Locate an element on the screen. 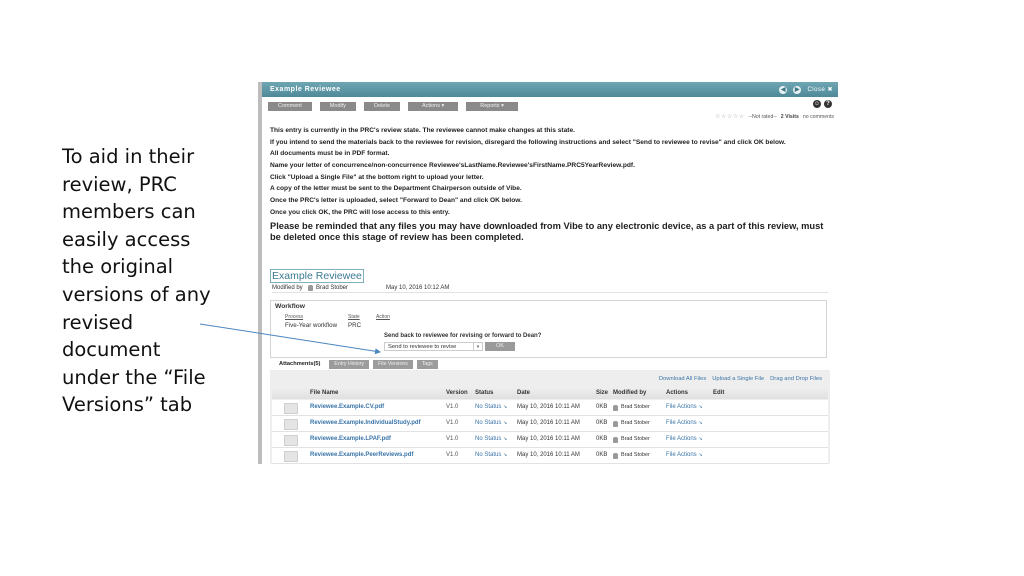 The image size is (1024, 576). download-all-files-link: Download All Files is located at coordinates (682, 379).